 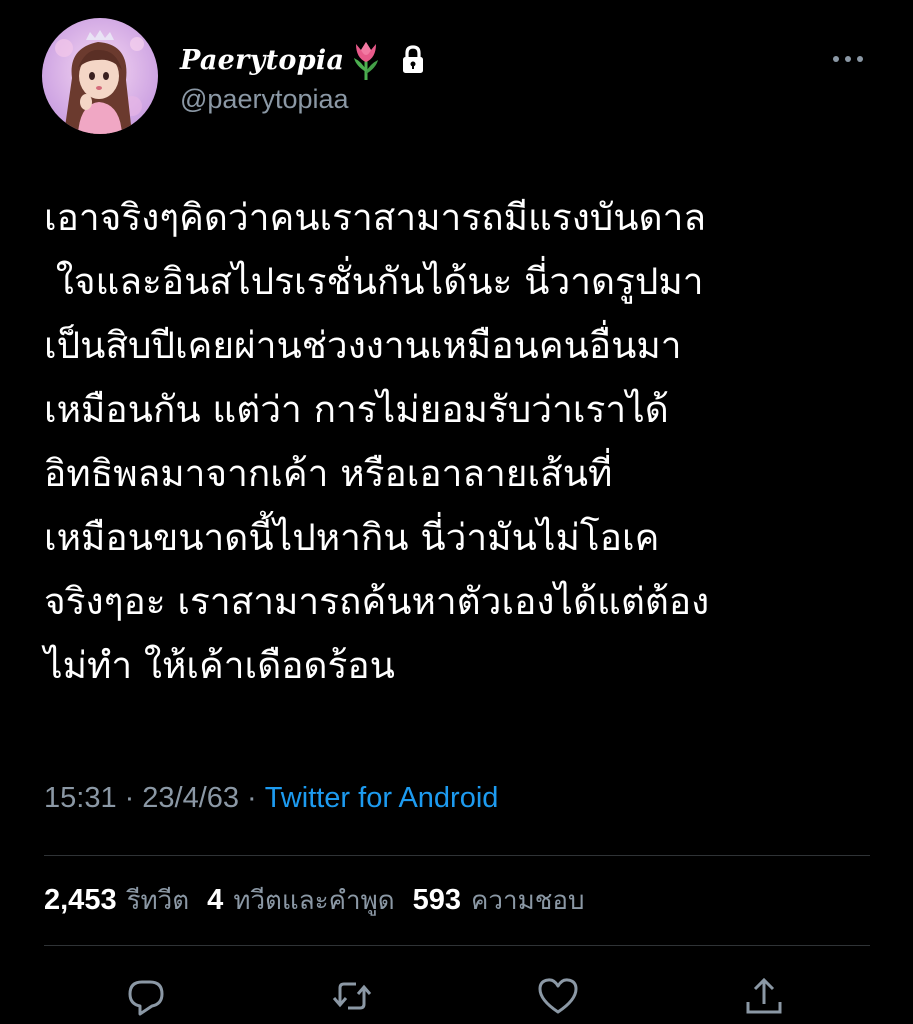 I want to click on share-icon, so click(x=764, y=996).